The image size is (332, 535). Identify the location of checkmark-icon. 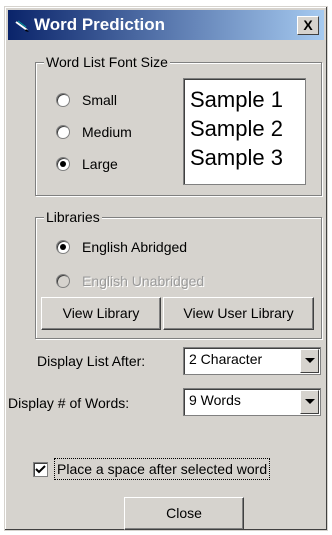
(40, 469).